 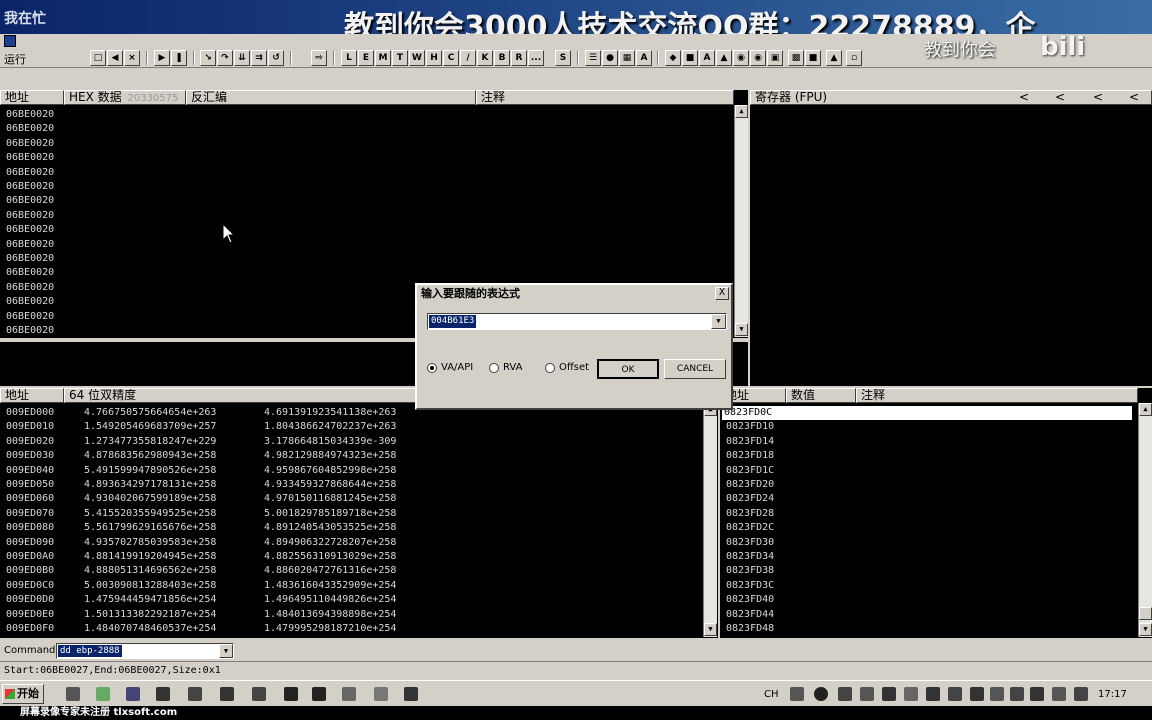 I want to click on step-over-icon: ↷, so click(x=225, y=58).